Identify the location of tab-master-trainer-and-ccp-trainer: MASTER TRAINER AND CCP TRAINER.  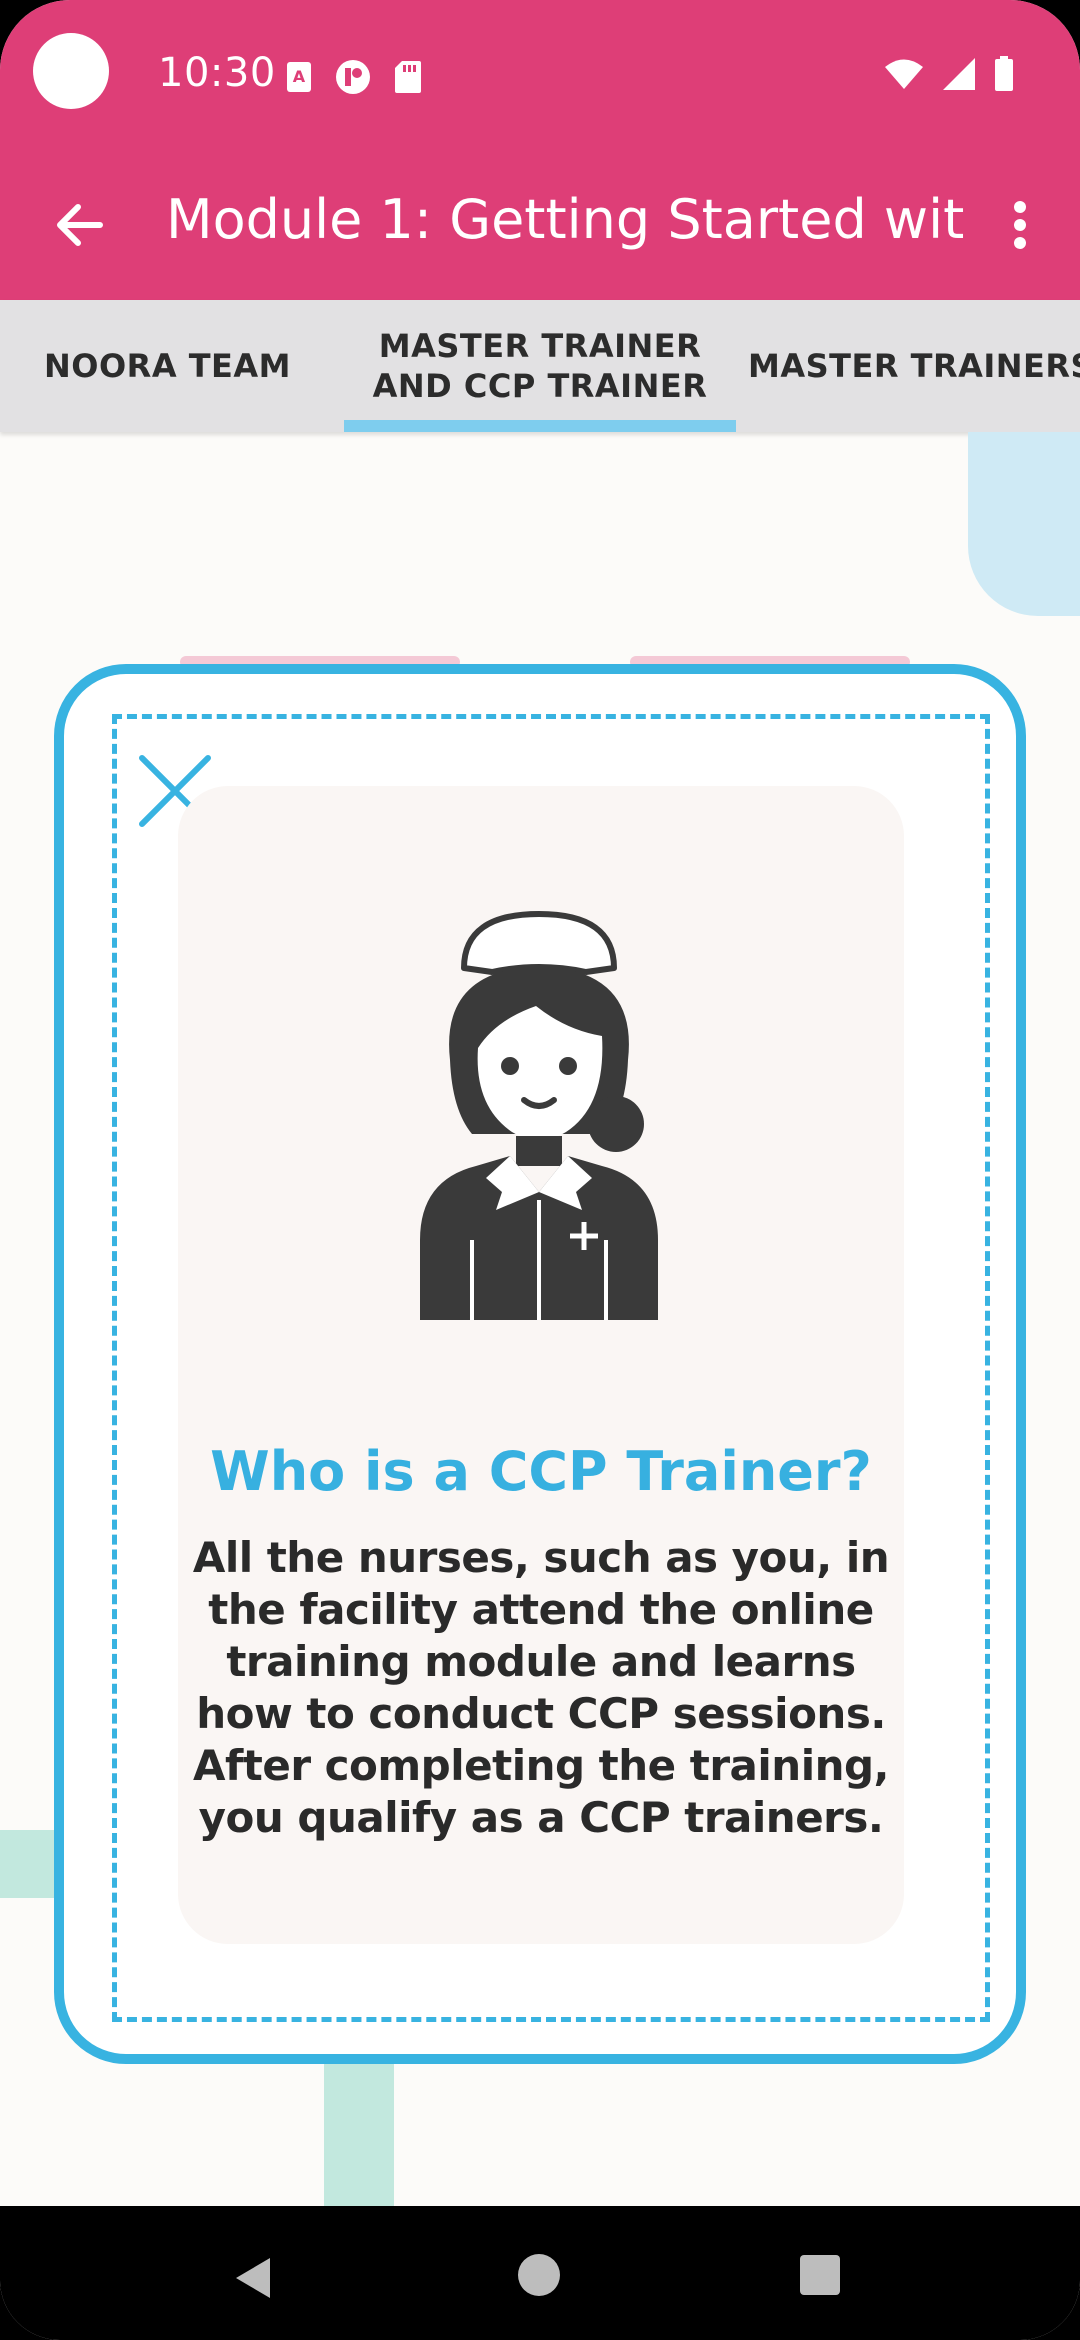
(540, 366).